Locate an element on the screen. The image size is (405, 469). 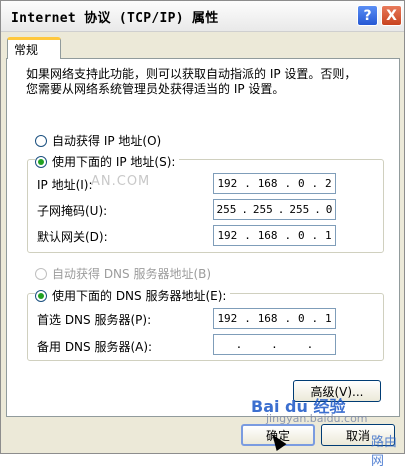
primary-dns-label: 首选 DNS 服务器(P): is located at coordinates (94, 320).